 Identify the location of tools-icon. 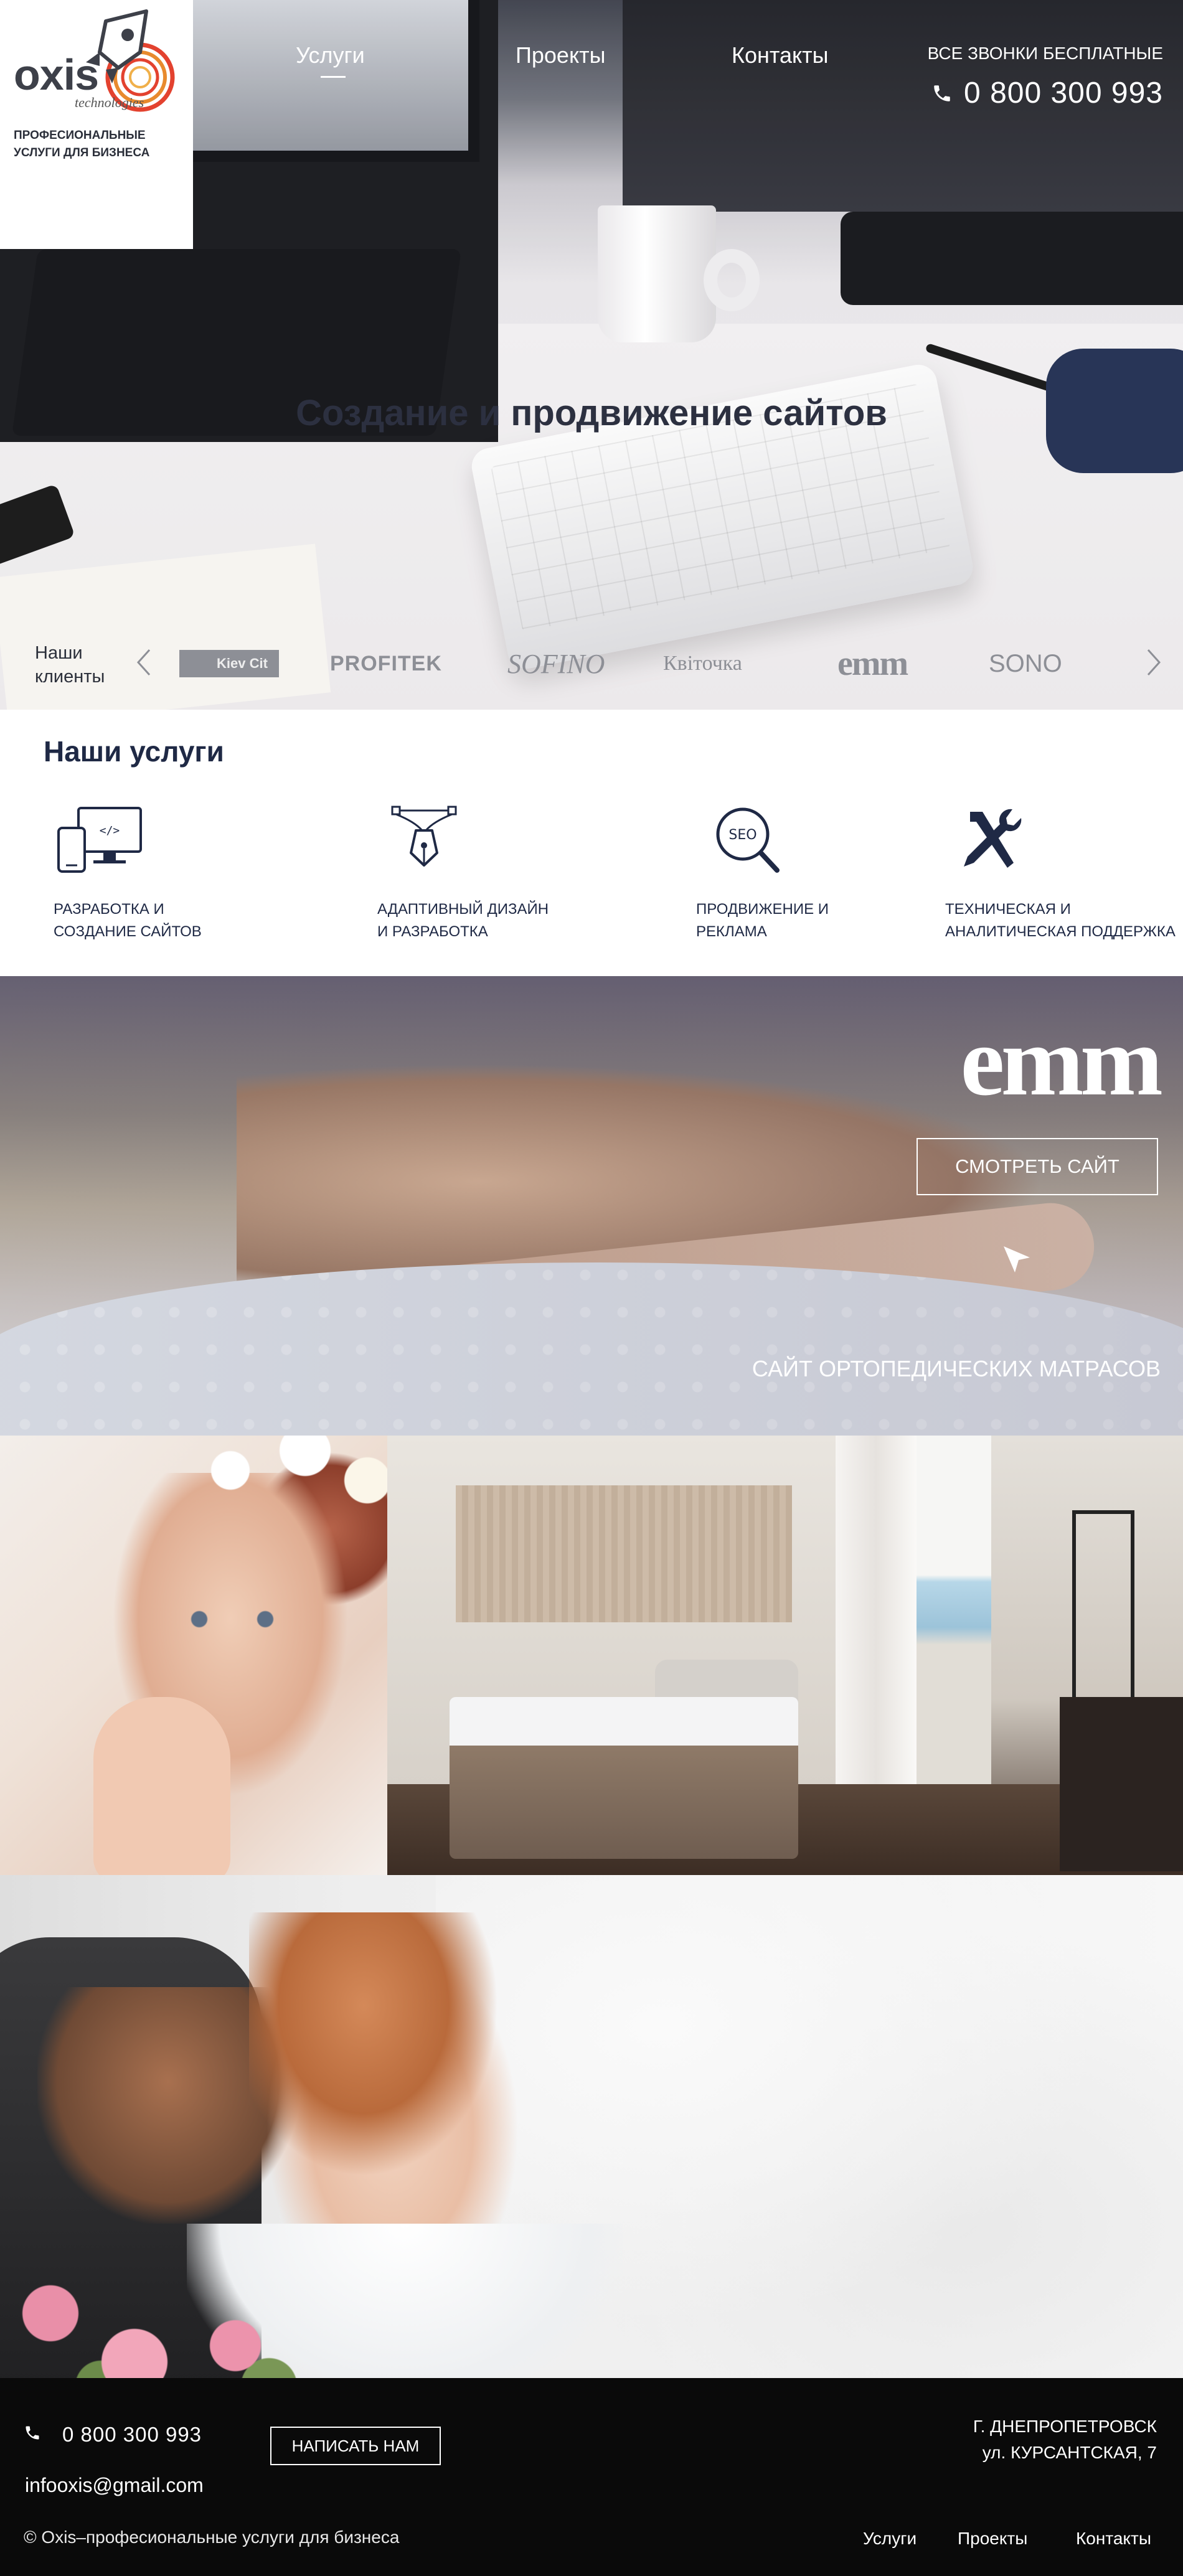
(993, 838).